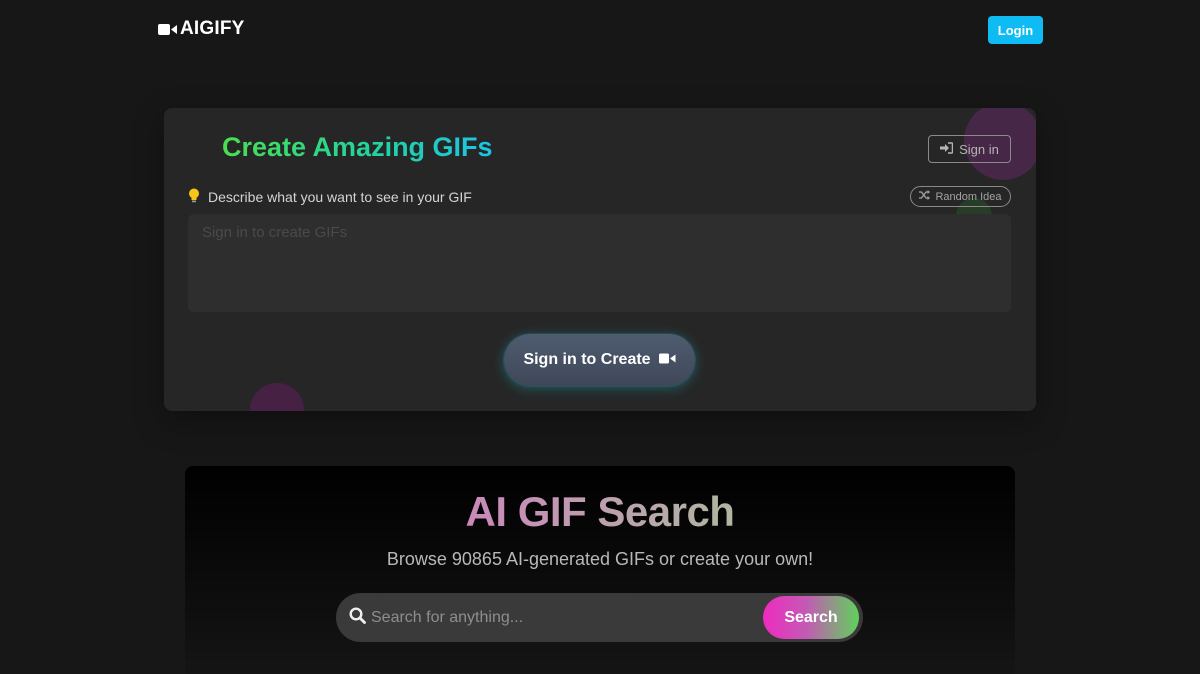 Image resolution: width=1200 pixels, height=674 pixels. What do you see at coordinates (600, 512) in the screenshot?
I see `search-title: AI GIF Search` at bounding box center [600, 512].